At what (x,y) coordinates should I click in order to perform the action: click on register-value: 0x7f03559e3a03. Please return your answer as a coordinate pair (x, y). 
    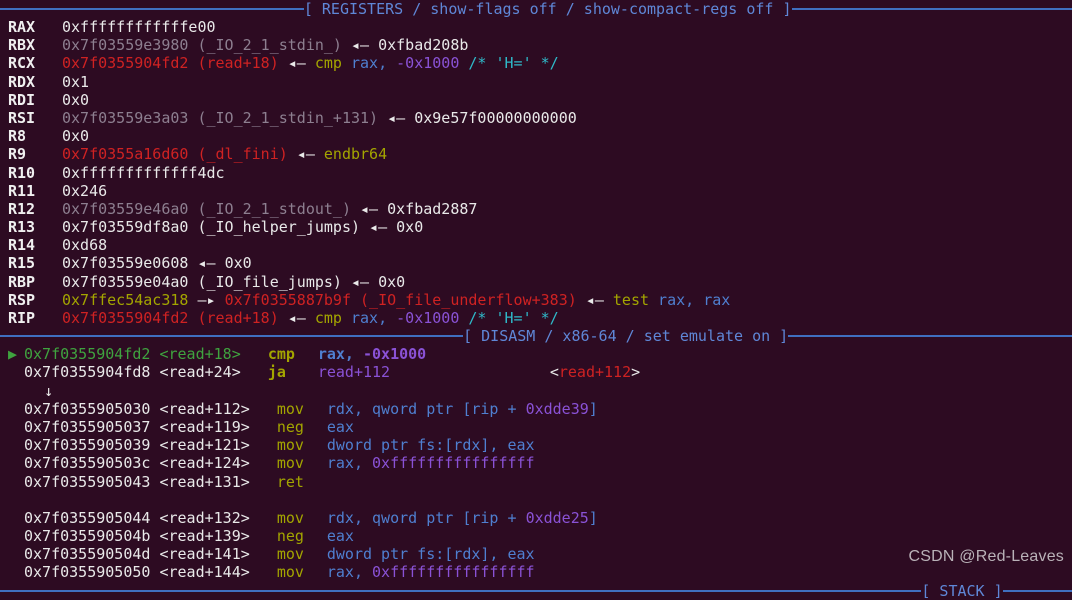
    Looking at the image, I should click on (125, 117).